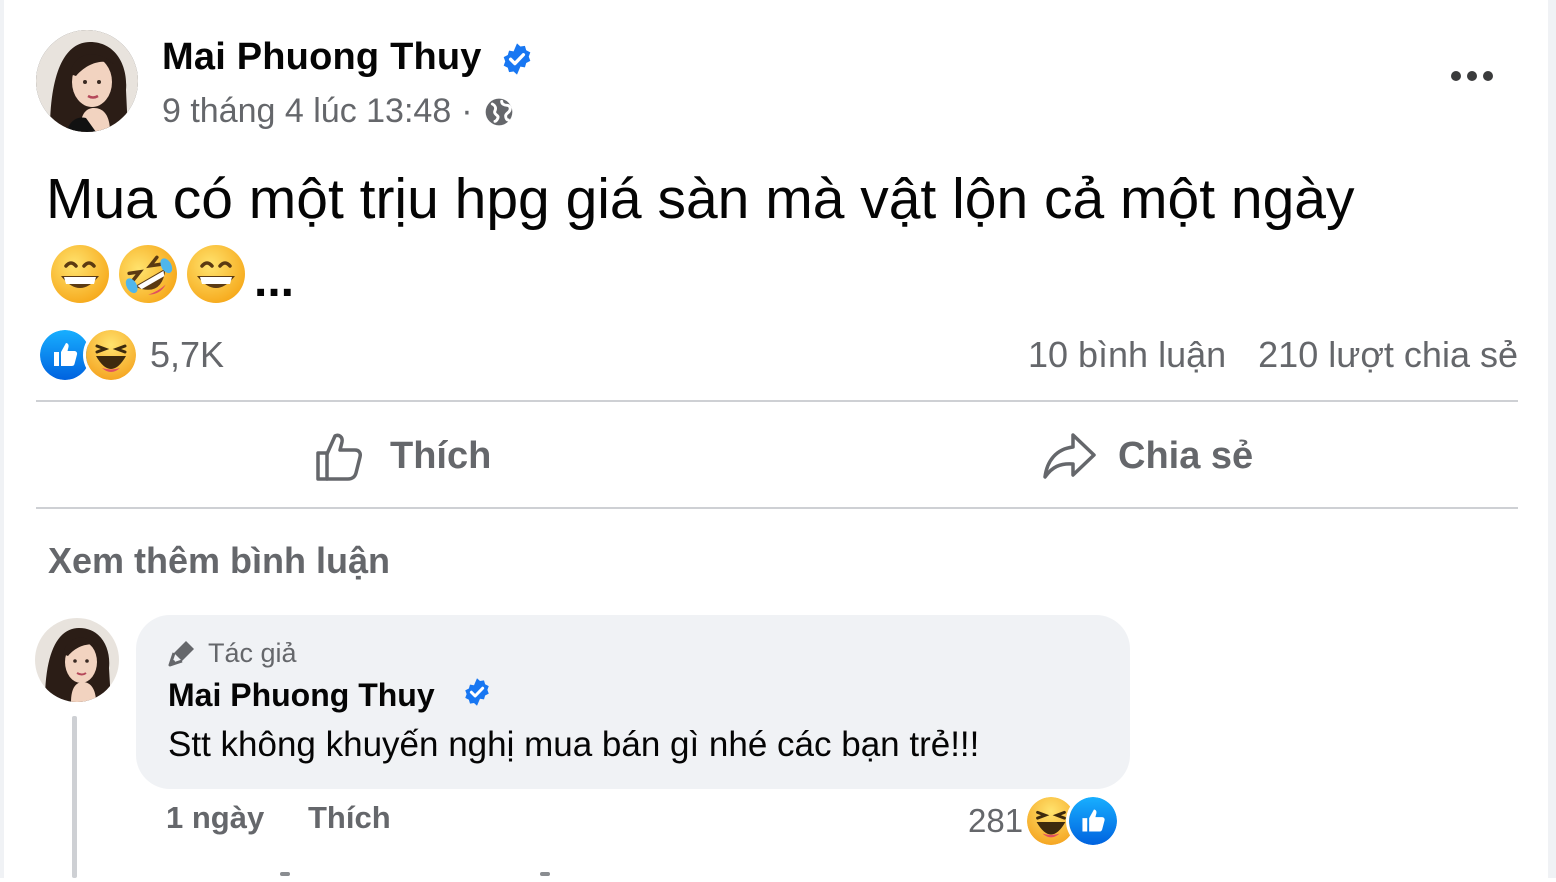 Image resolution: width=1556 pixels, height=882 pixels. I want to click on like-button: Thích, so click(401, 456).